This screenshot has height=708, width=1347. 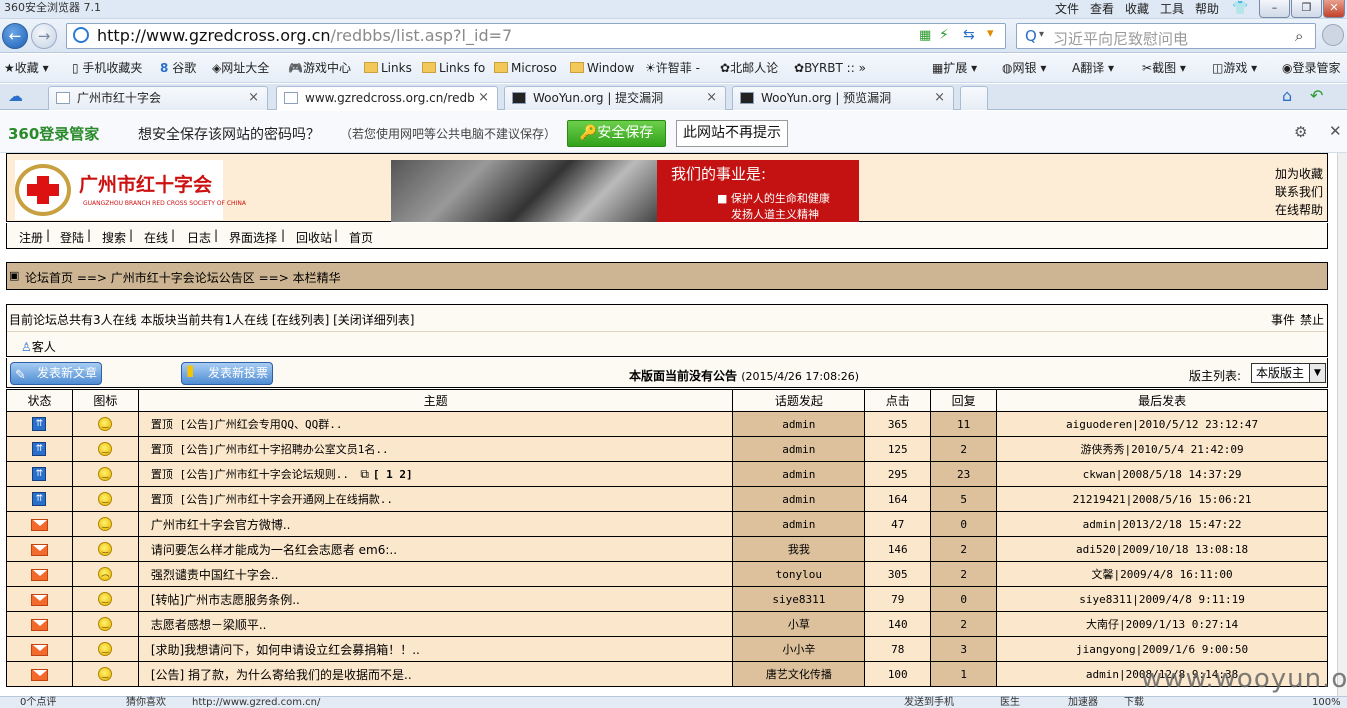 What do you see at coordinates (114, 237) in the screenshot?
I see `nav-search: 搜索` at bounding box center [114, 237].